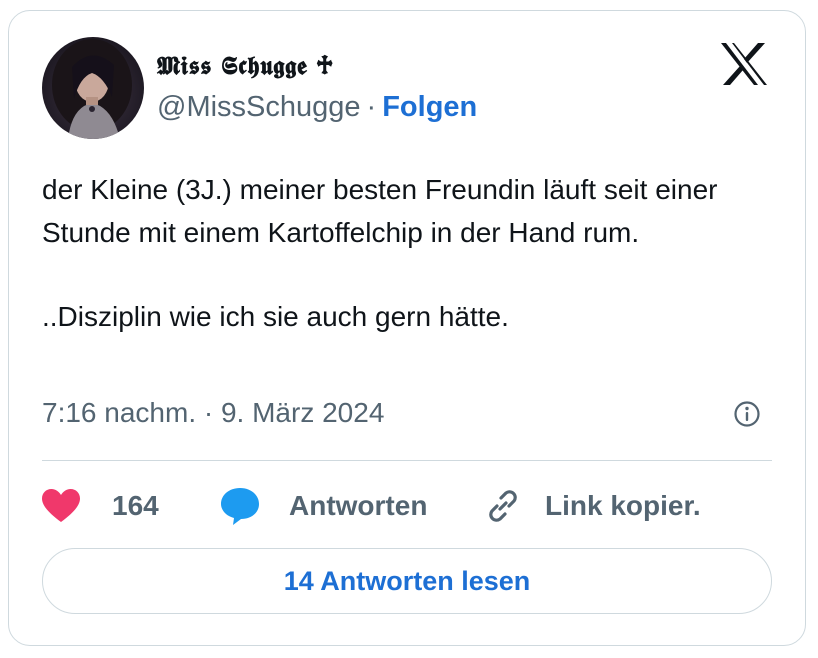  I want to click on heart-icon, so click(61, 505).